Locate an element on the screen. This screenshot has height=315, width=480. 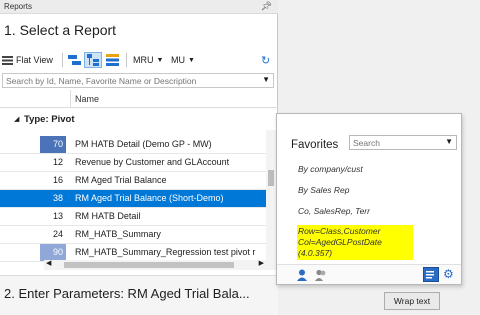
report-row: 12 Revenue by Customer and GLAccount is located at coordinates (133, 163).